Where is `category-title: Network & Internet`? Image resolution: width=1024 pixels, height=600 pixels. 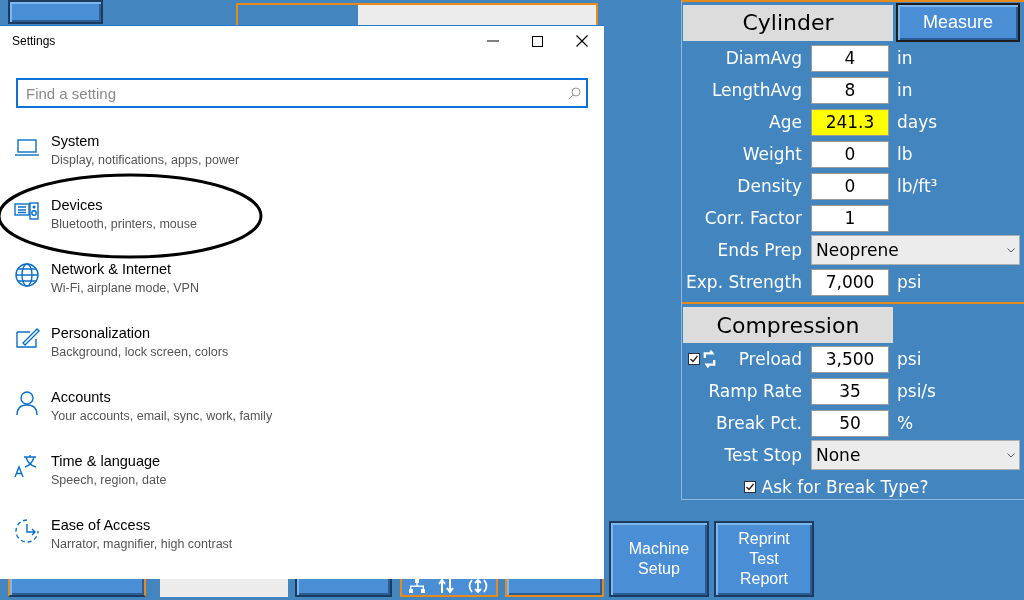 category-title: Network & Internet is located at coordinates (112, 269).